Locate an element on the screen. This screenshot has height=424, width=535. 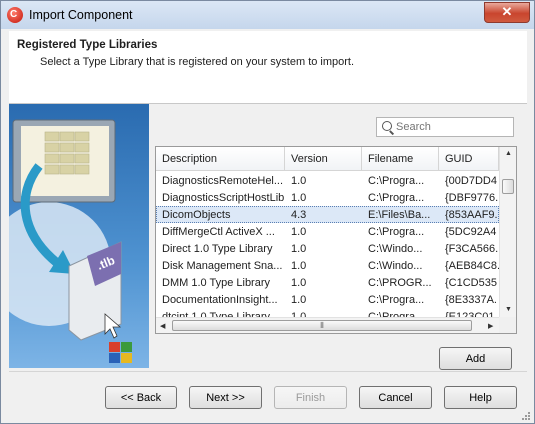
scroll-right-icon: ▶ is located at coordinates (490, 326).